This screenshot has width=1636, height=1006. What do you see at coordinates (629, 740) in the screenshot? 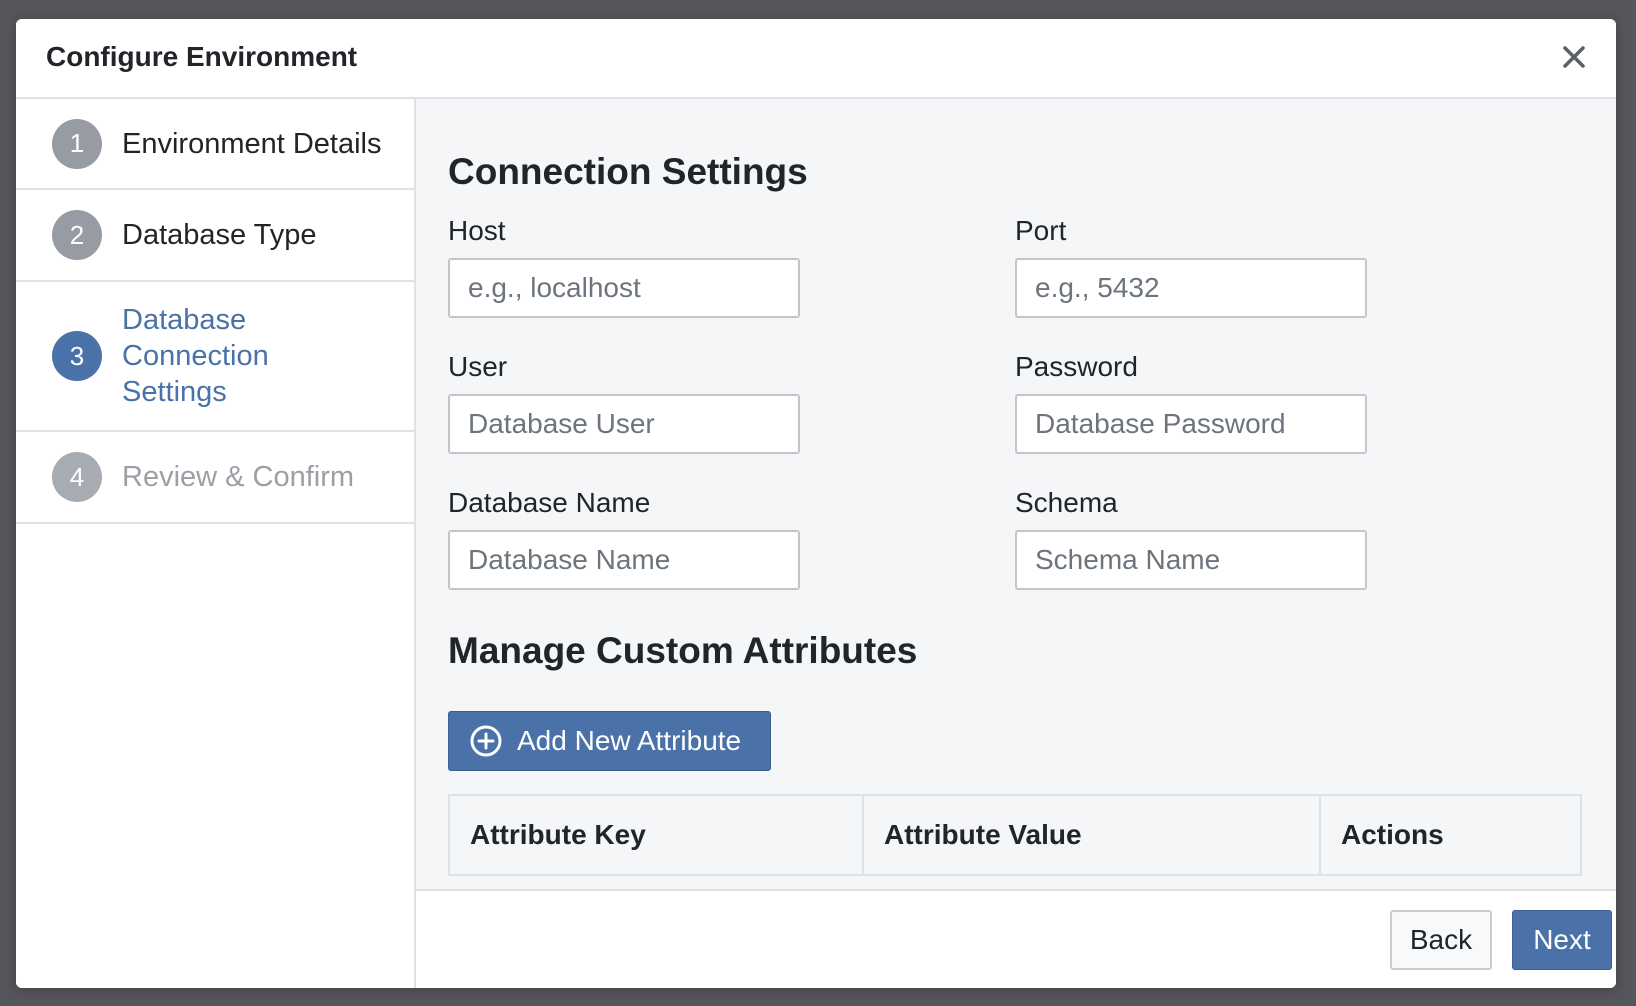
I see `add-new-attribute-label: Add New Attribute` at bounding box center [629, 740].